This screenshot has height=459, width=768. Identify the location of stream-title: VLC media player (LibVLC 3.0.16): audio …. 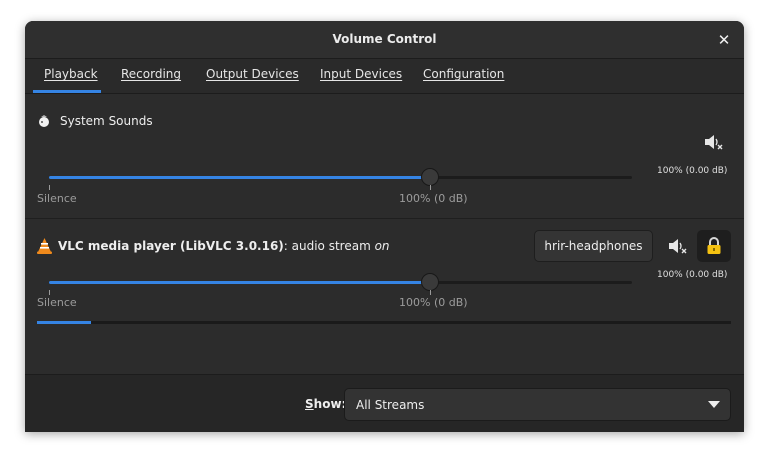
(224, 246).